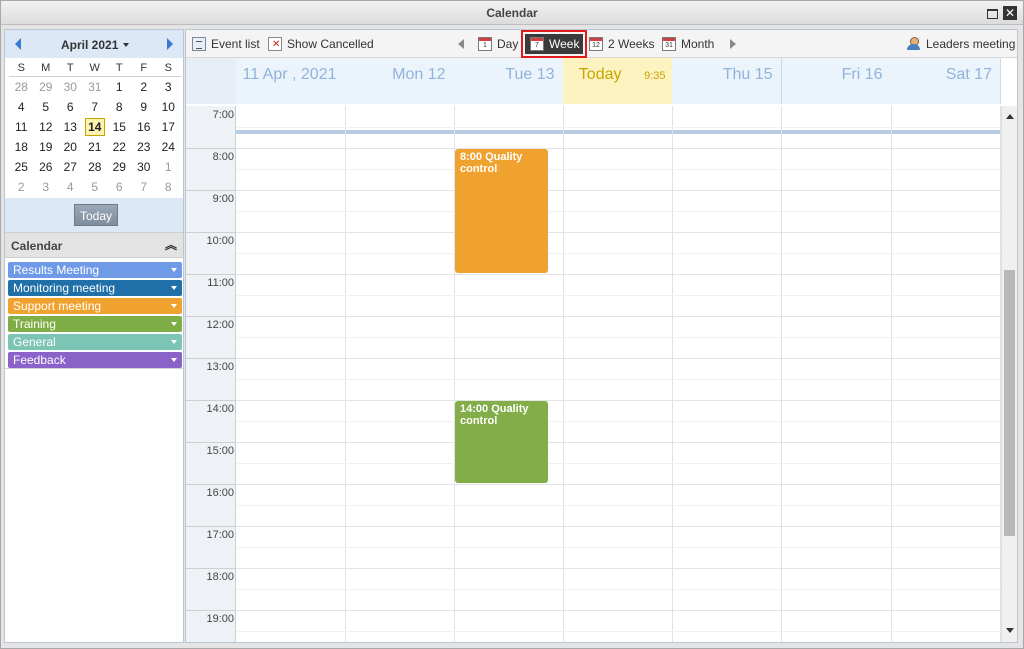 Image resolution: width=1024 pixels, height=649 pixels. Describe the element at coordinates (94, 245) in the screenshot. I see `calendar-section-header: Calendar ︽` at that location.